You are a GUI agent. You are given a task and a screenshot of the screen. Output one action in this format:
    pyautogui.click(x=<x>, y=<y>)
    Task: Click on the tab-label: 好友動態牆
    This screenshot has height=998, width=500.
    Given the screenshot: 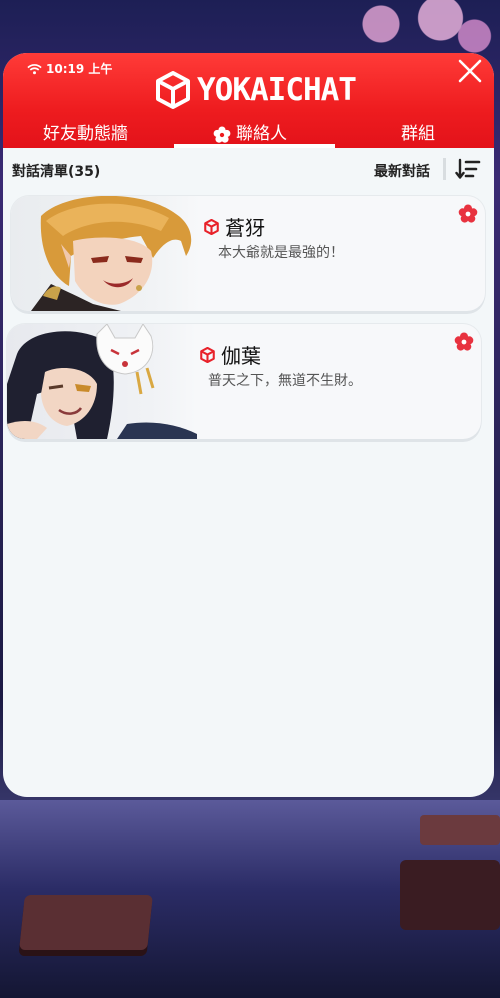 What is the action you would take?
    pyautogui.click(x=85, y=134)
    